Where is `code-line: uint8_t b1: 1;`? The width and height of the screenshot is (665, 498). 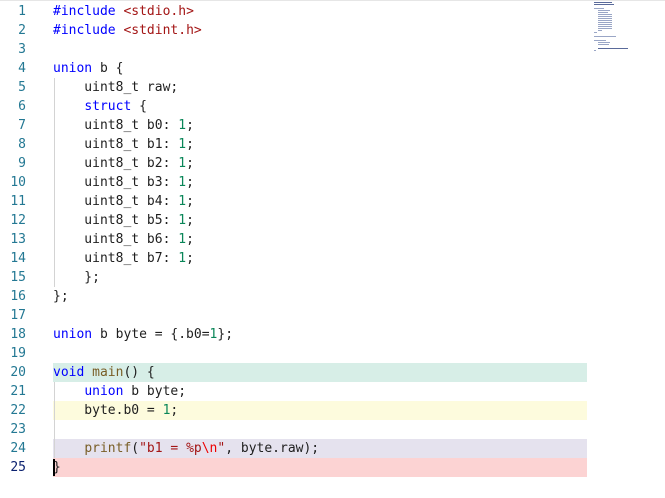
code-line: uint8_t b1: 1; is located at coordinates (123, 144).